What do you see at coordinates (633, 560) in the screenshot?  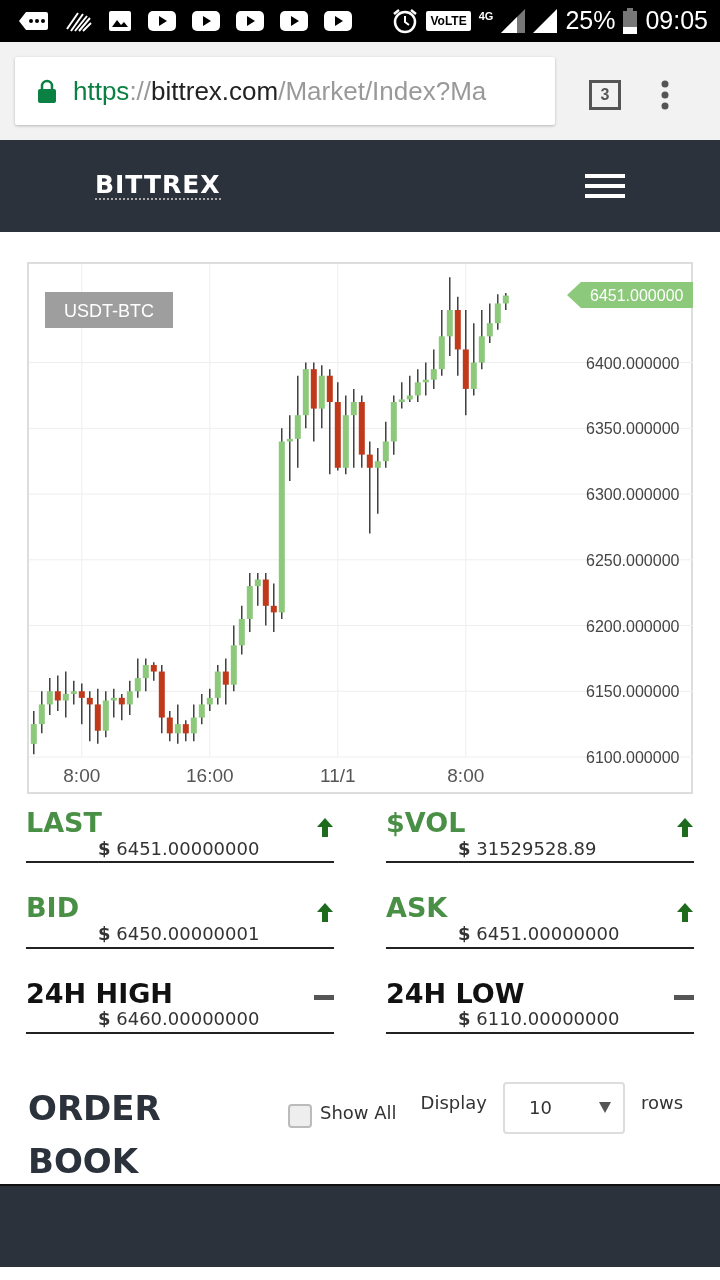 I see `axis-label: 6250.000000` at bounding box center [633, 560].